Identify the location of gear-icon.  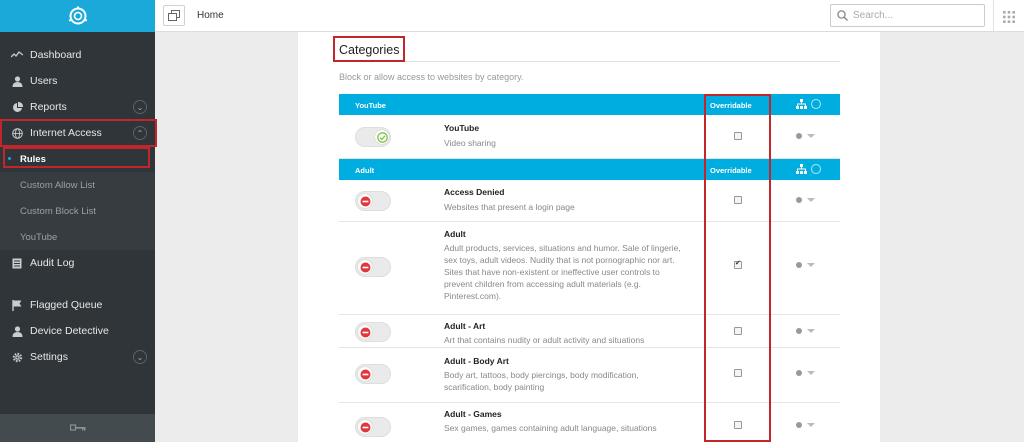
(17, 357).